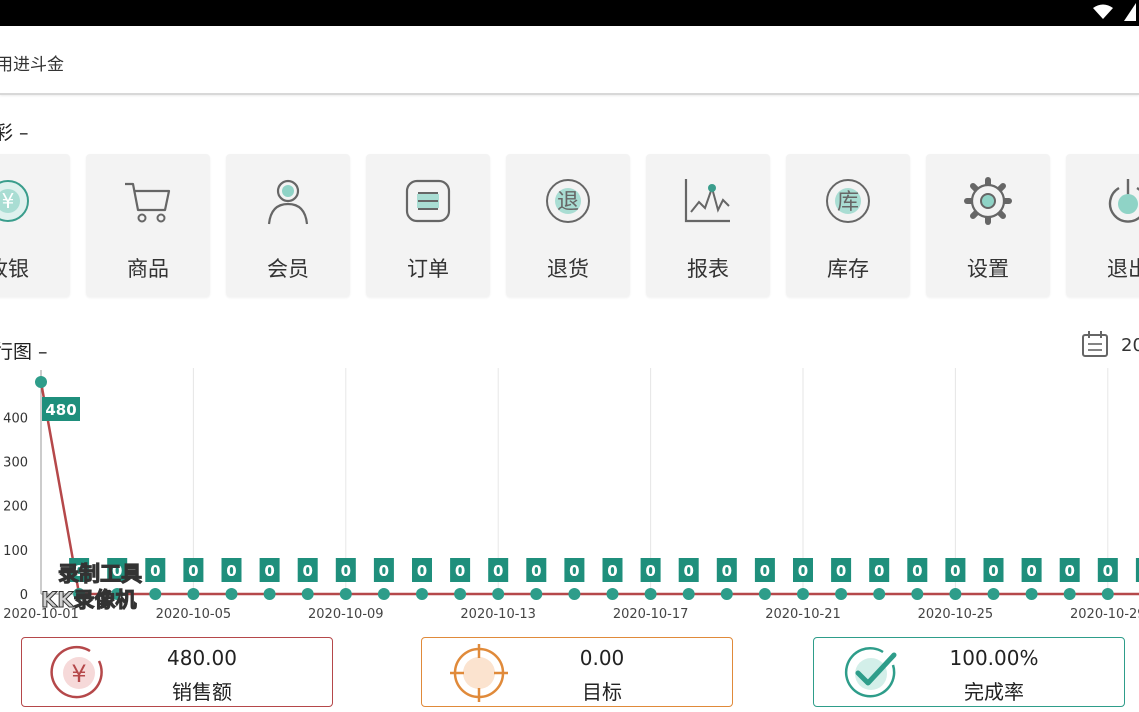  Describe the element at coordinates (288, 269) in the screenshot. I see `tile-label: 会员` at that location.